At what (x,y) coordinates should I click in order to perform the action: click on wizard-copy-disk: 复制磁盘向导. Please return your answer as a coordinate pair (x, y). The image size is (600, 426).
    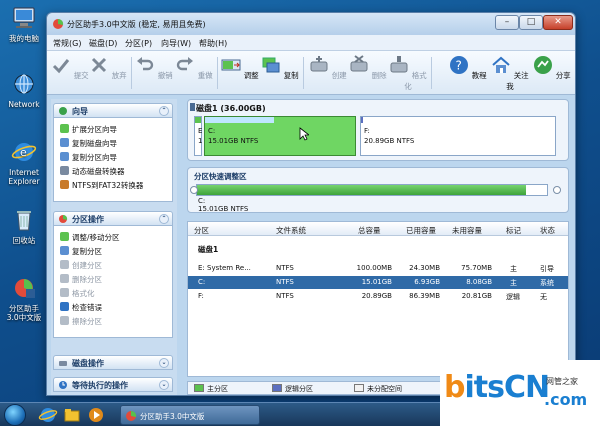
    Looking at the image, I should click on (88, 143).